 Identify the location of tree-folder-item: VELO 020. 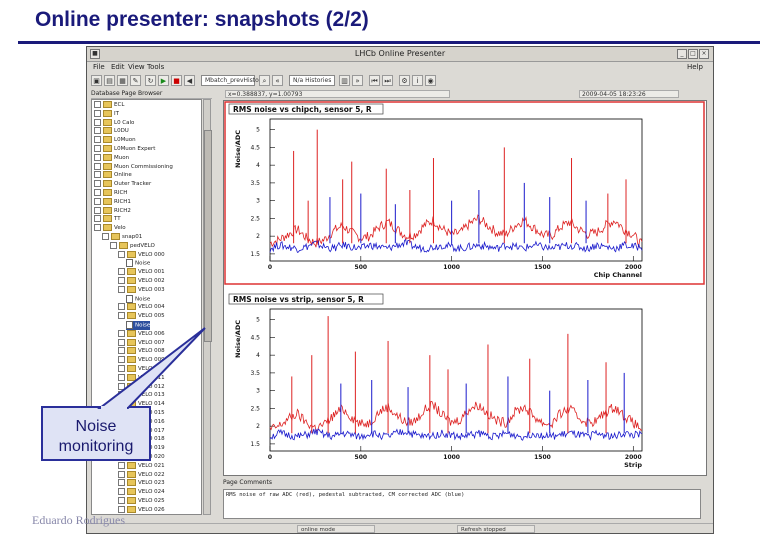
(141, 457).